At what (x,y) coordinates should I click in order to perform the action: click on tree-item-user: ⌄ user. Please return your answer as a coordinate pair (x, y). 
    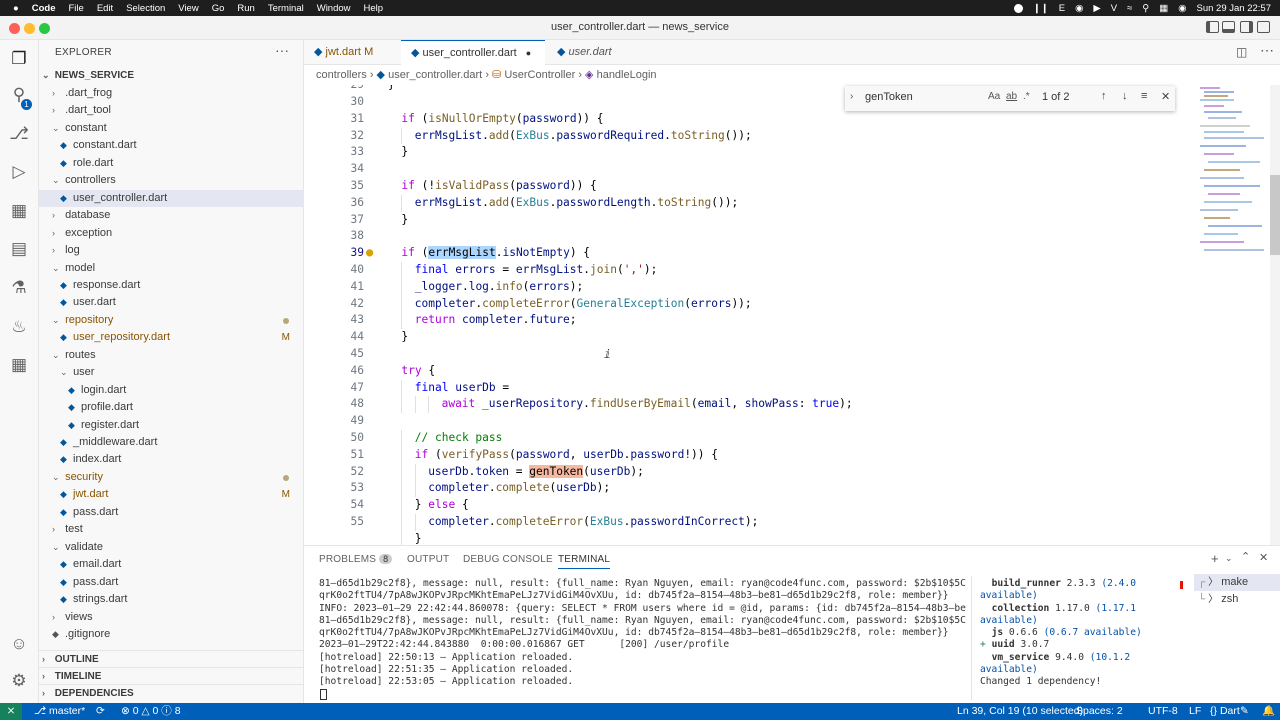
    Looking at the image, I should click on (171, 373).